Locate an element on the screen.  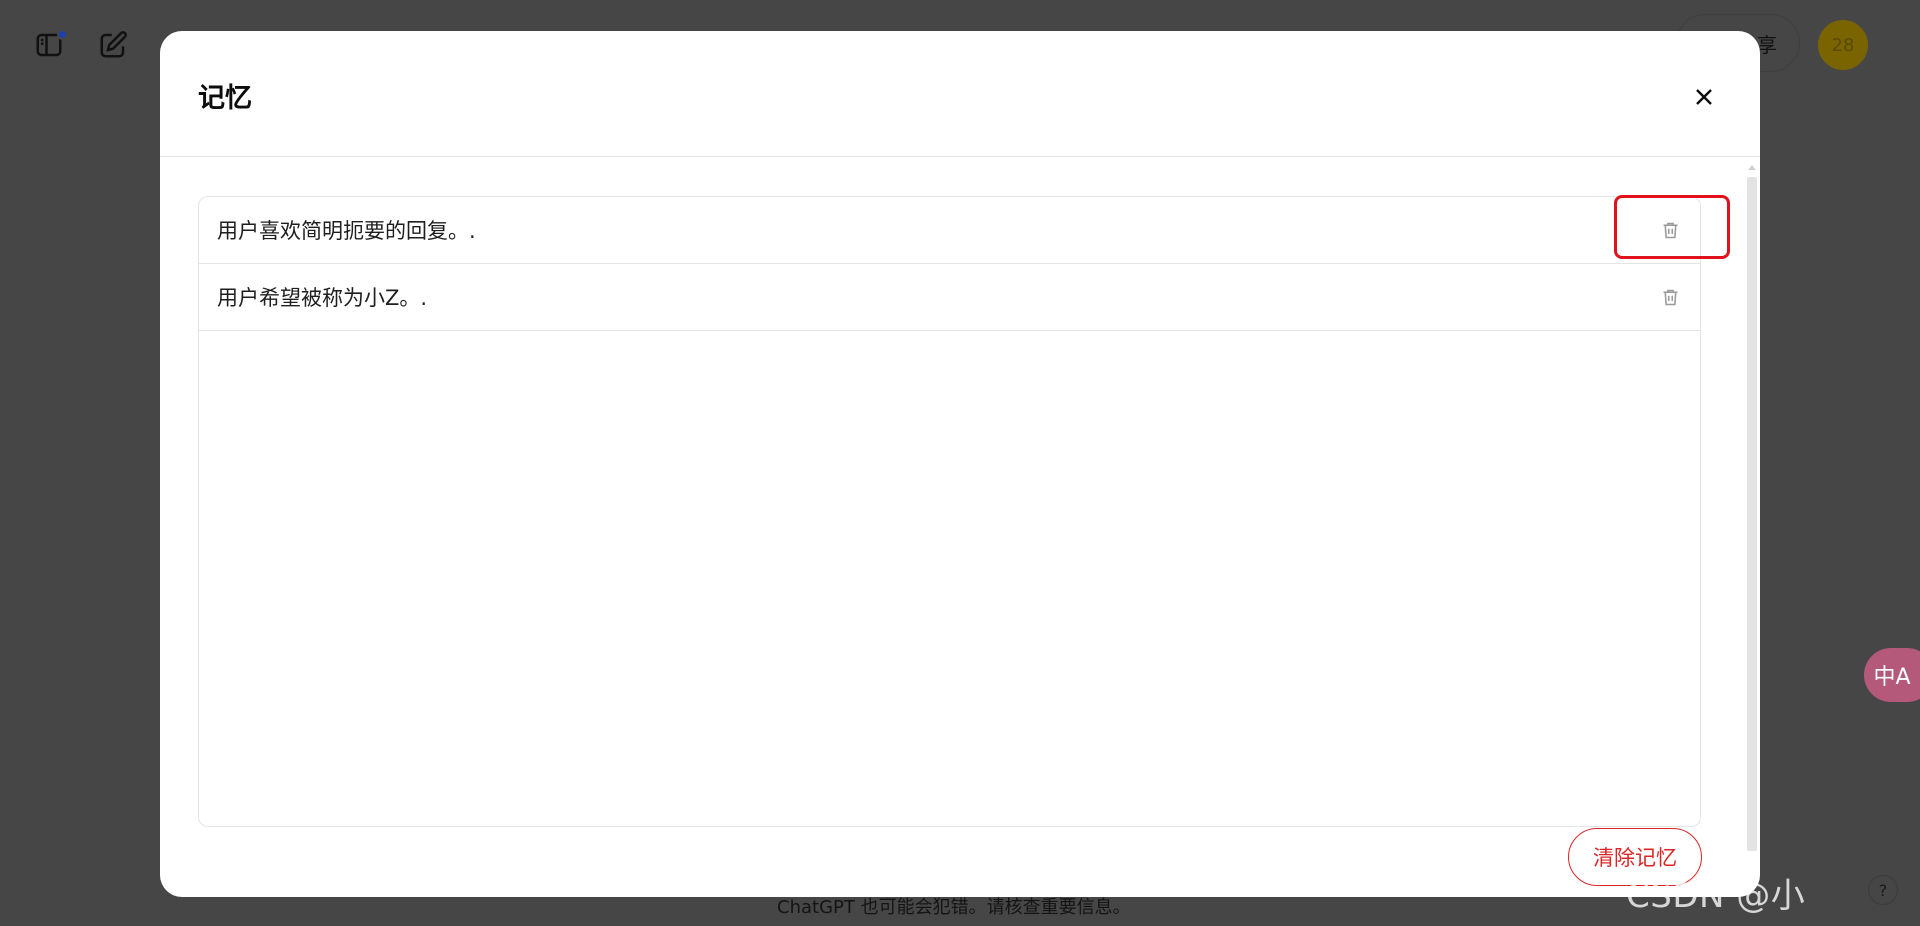
scrollbar is located at coordinates (1752, 515).